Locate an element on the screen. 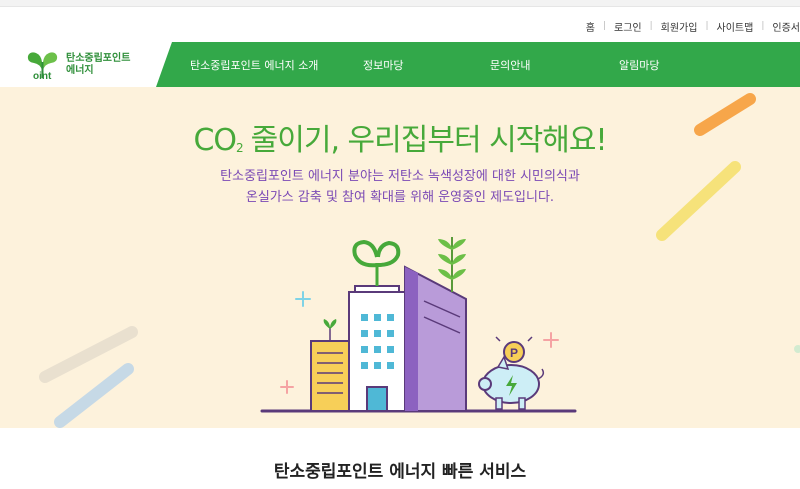  plant-icon is located at coordinates (452, 264).